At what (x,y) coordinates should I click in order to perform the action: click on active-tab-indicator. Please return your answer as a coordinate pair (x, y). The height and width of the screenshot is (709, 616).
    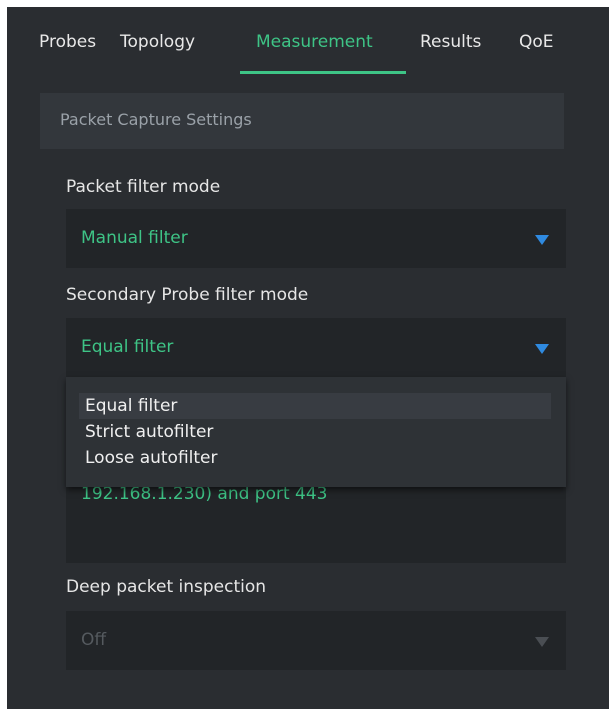
    Looking at the image, I should click on (323, 72).